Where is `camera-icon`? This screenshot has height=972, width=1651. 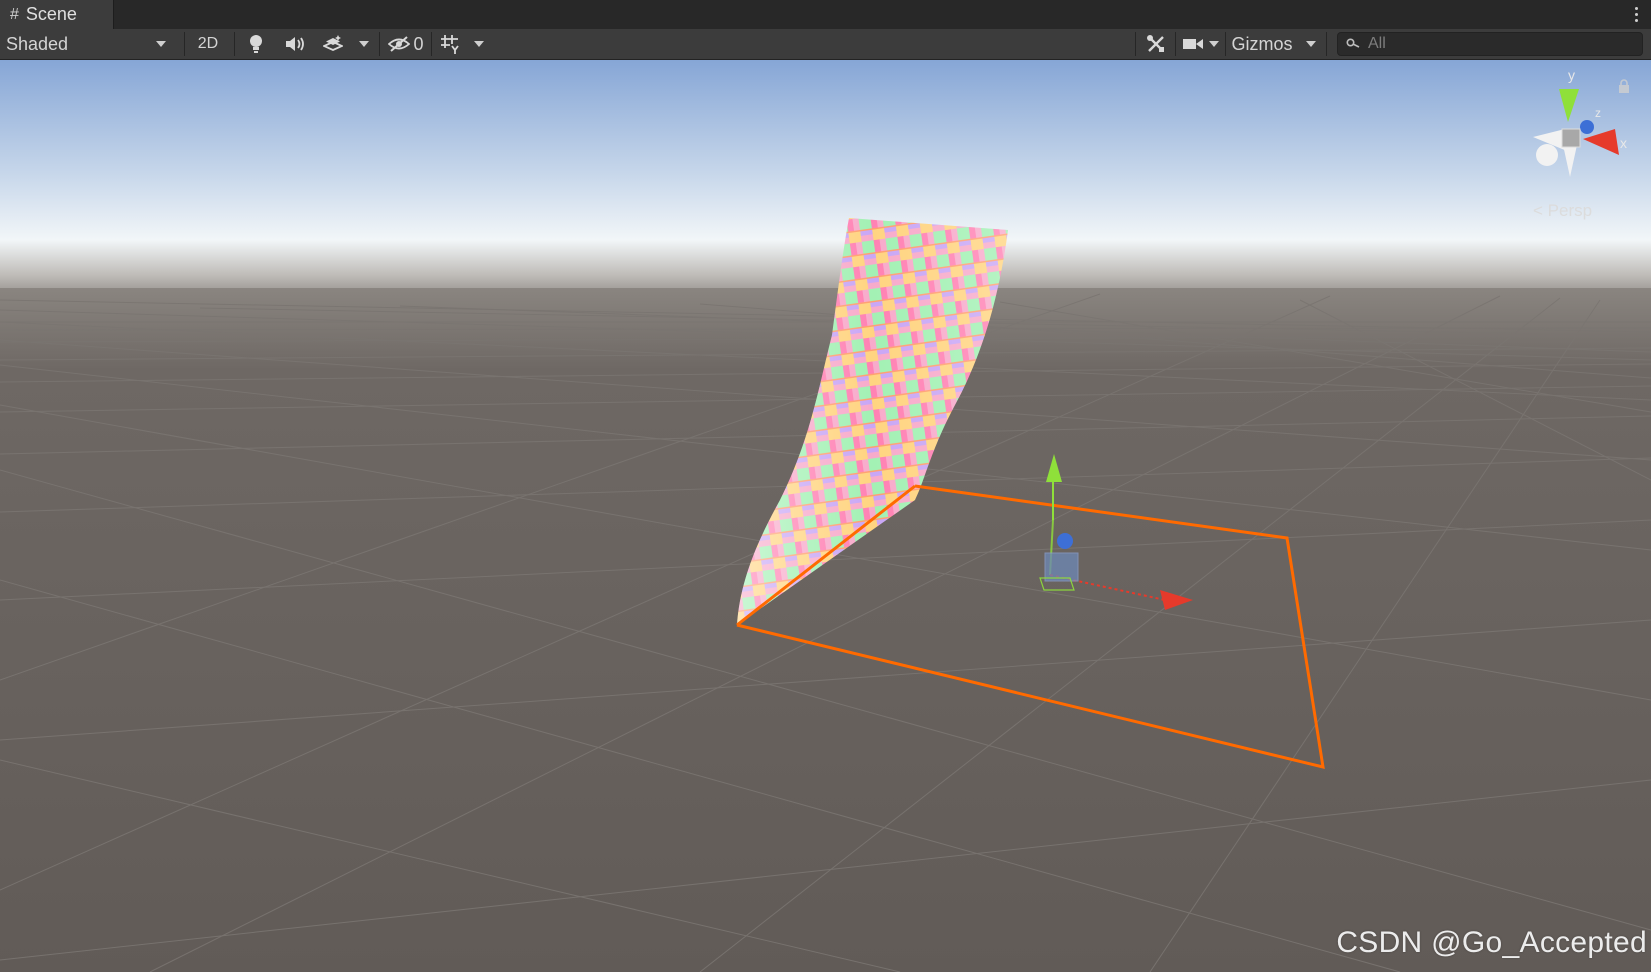 camera-icon is located at coordinates (1193, 44).